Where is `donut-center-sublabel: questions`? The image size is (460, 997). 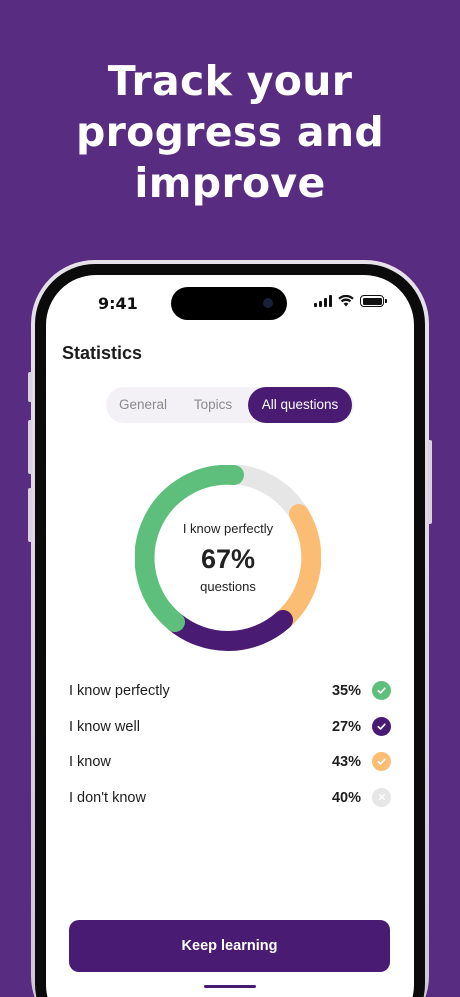
donut-center-sublabel: questions is located at coordinates (228, 586).